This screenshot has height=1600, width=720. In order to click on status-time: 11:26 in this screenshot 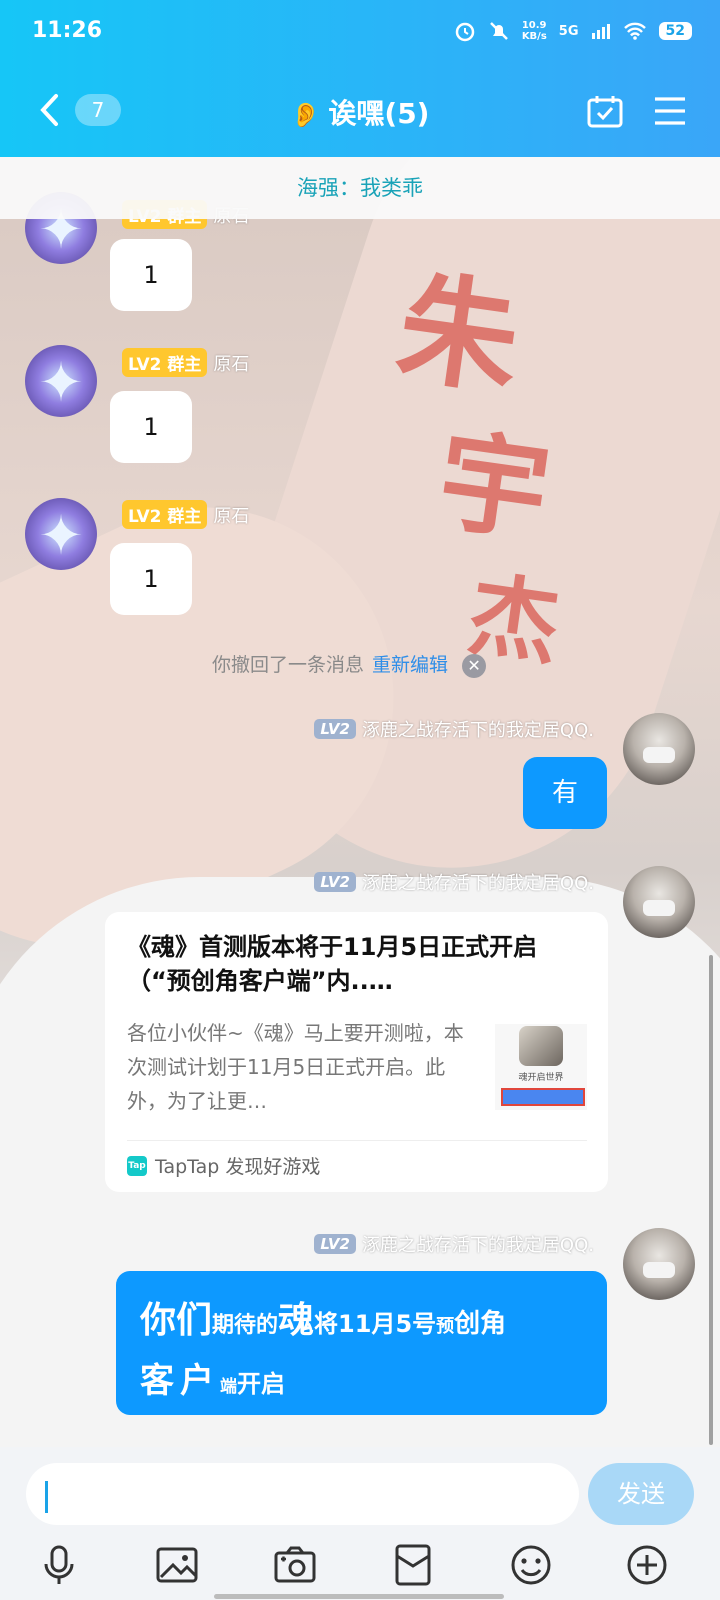, I will do `click(67, 30)`.